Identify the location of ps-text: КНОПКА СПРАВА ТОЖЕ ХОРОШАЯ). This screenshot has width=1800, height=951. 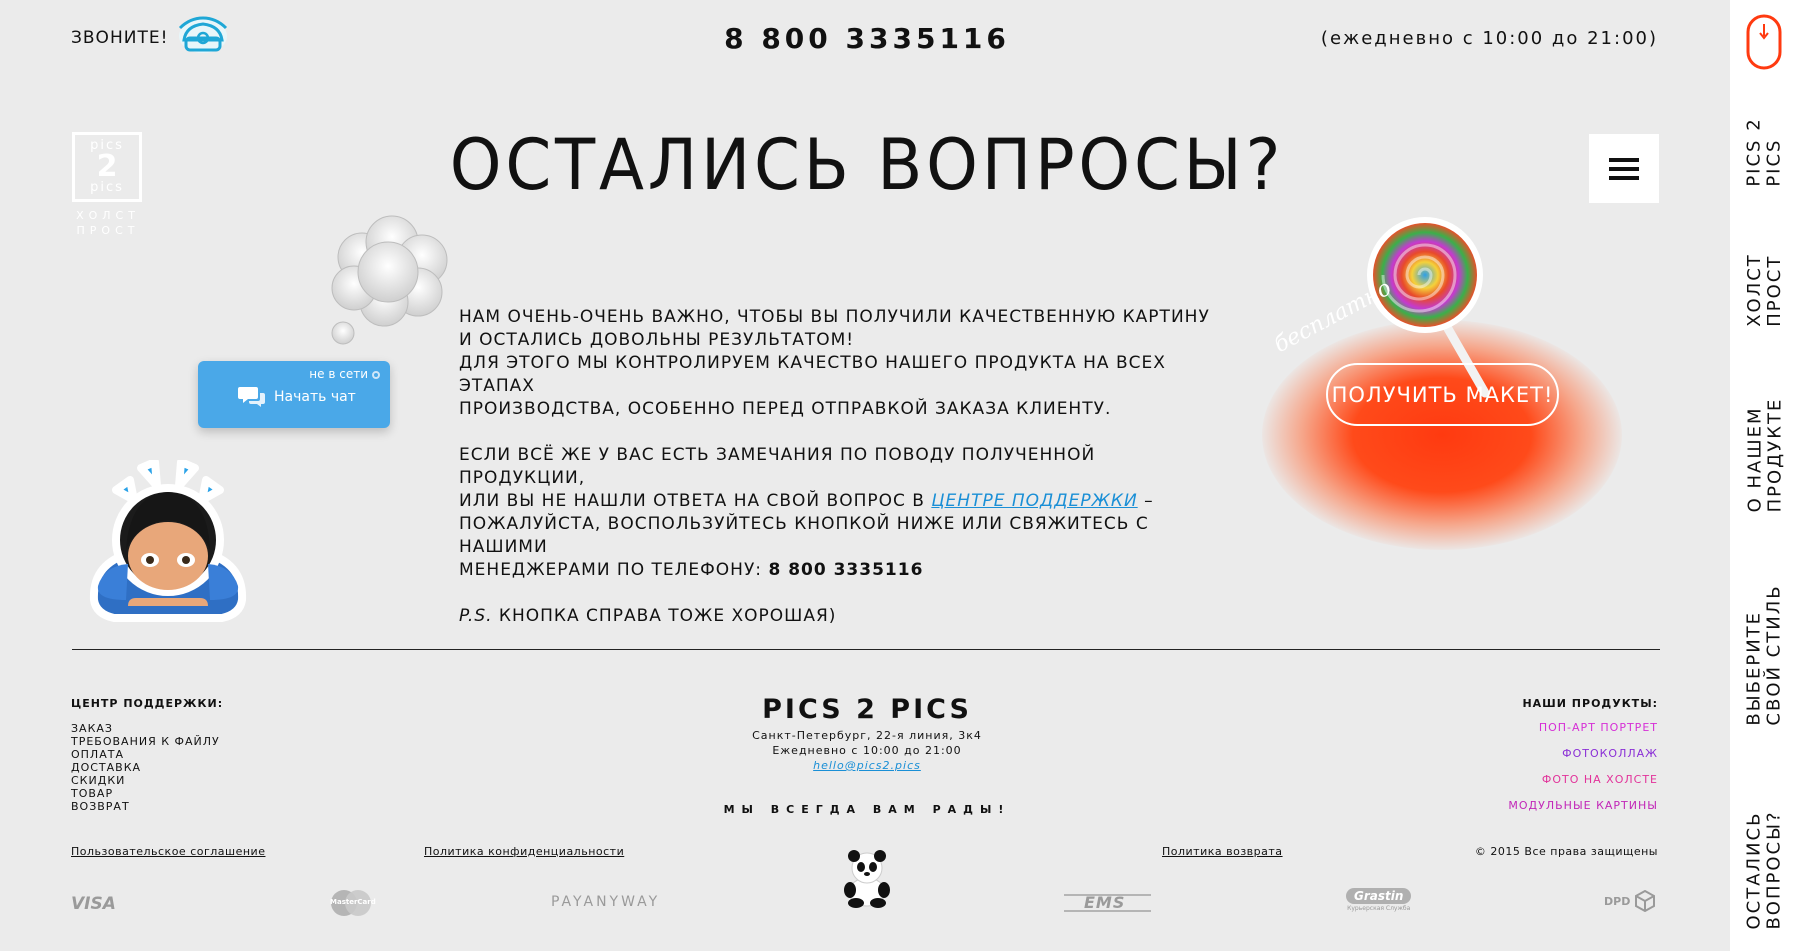
(664, 616).